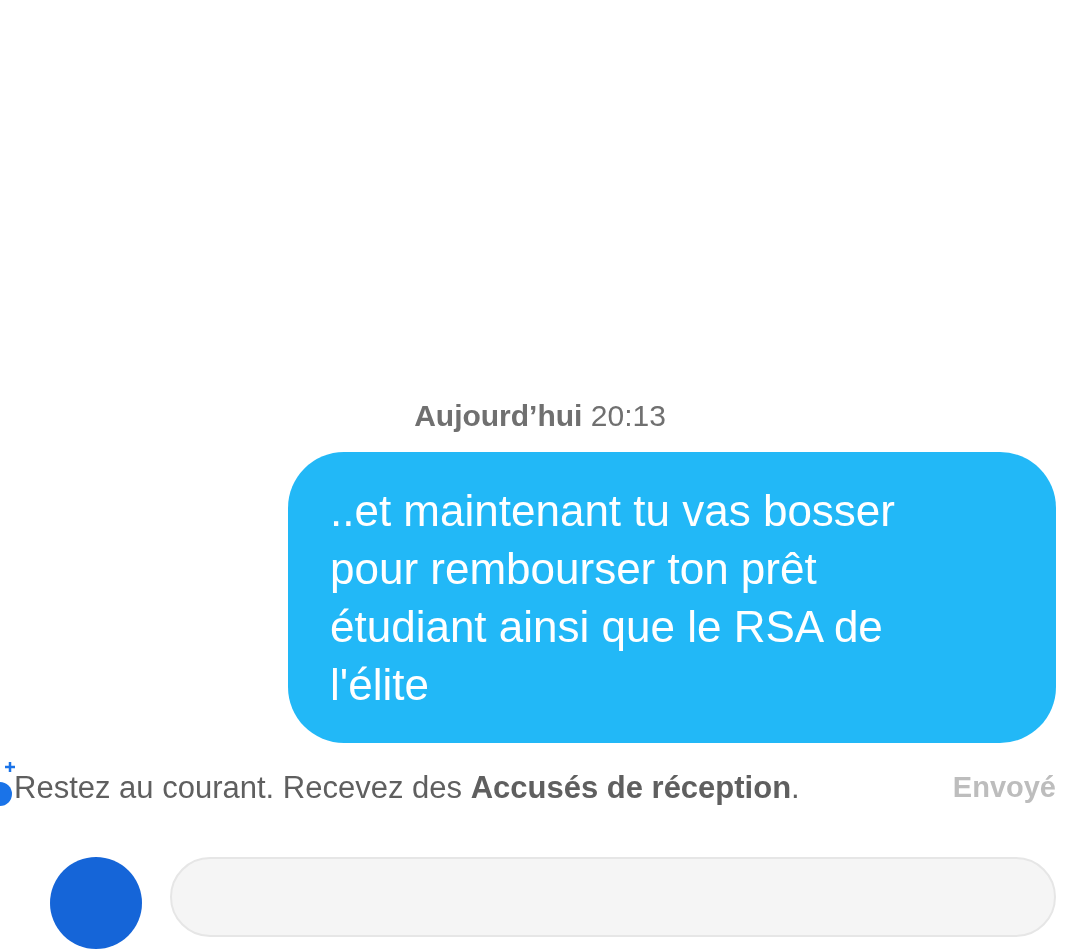 The height and width of the screenshot is (949, 1080). What do you see at coordinates (407, 787) in the screenshot?
I see `receipt-notice: Restez au courant. Recevez des Accusés de réception.` at bounding box center [407, 787].